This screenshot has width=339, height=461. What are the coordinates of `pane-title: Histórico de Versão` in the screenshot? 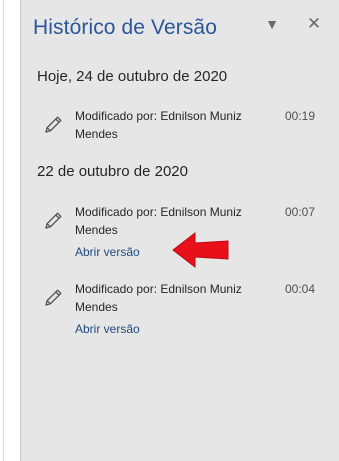 It's located at (125, 27).